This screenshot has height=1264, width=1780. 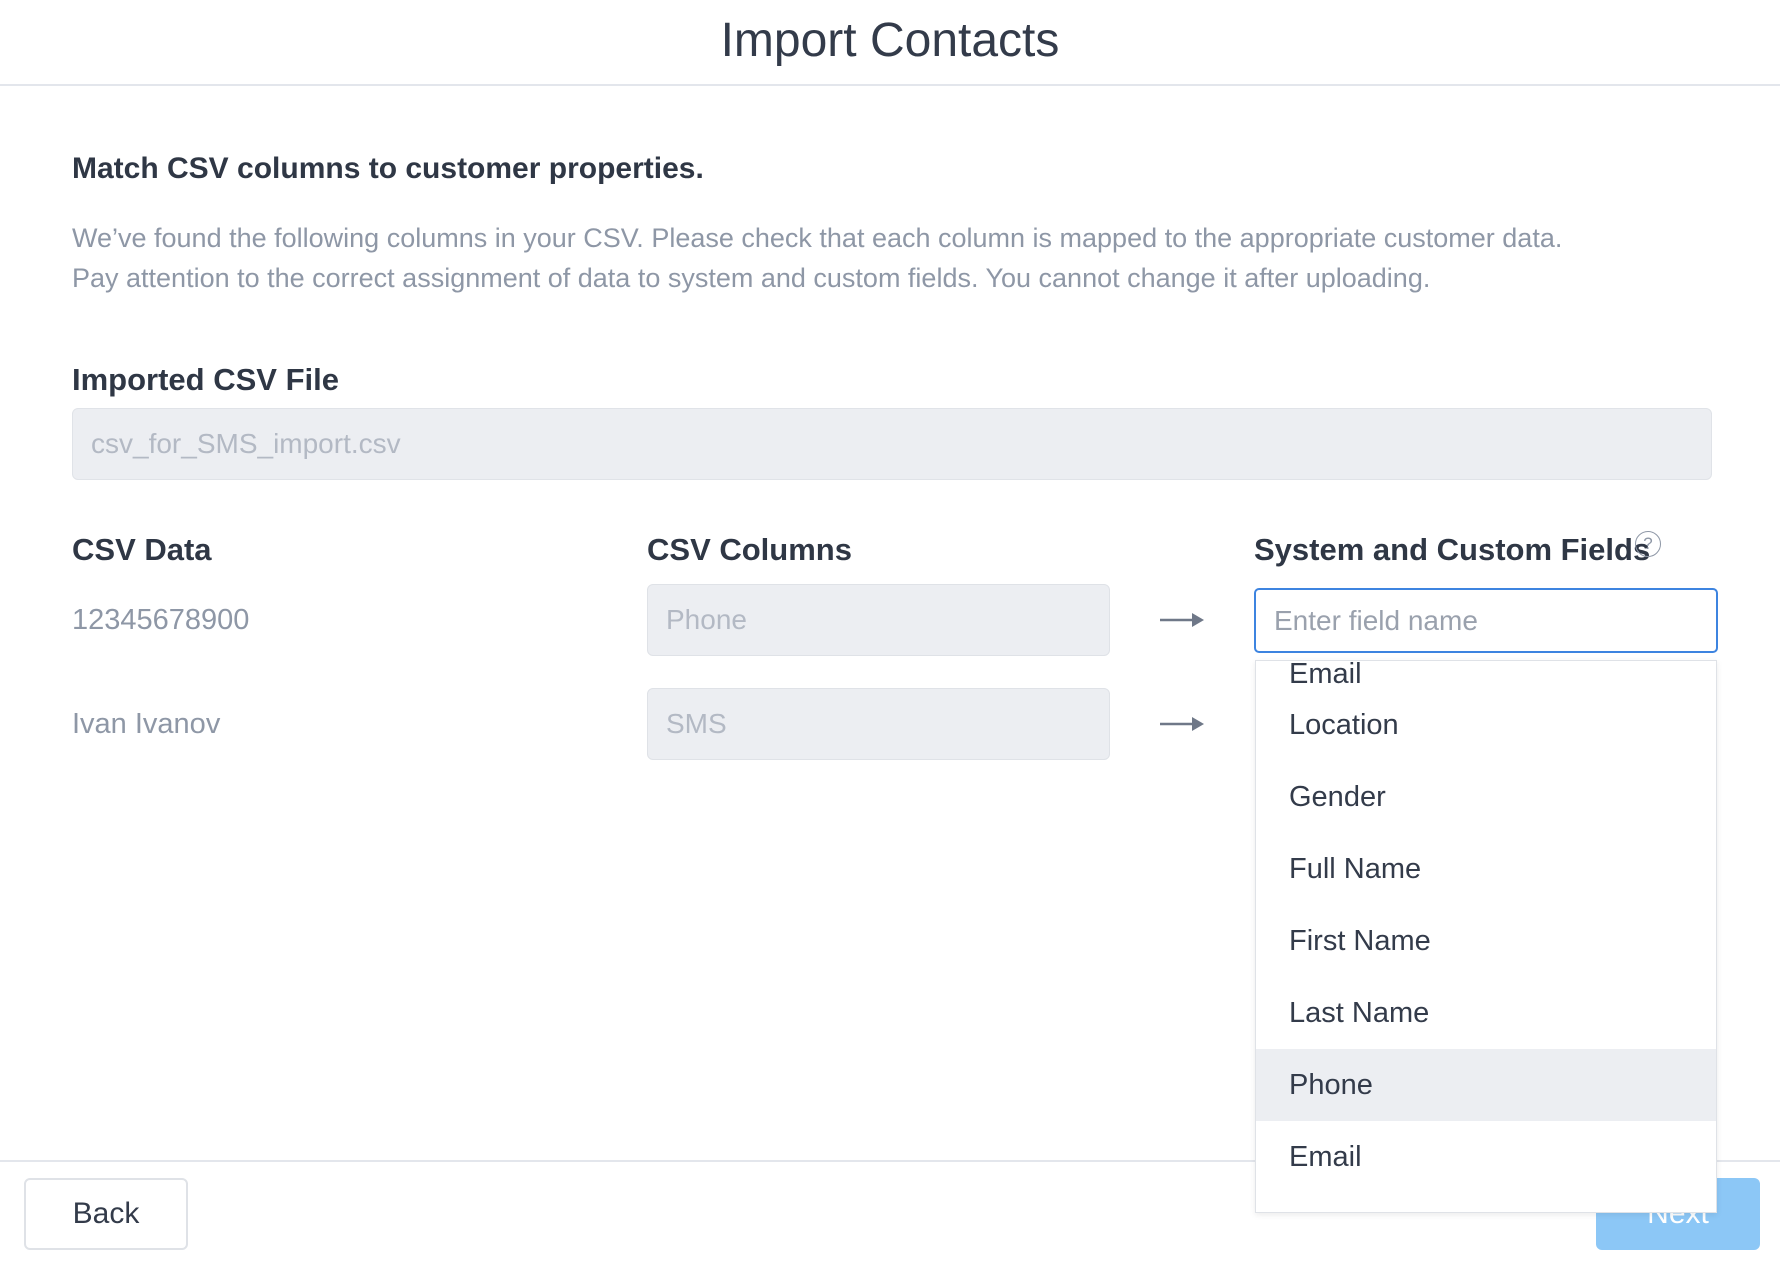 What do you see at coordinates (205, 379) in the screenshot?
I see `imported-file-label: Imported CSV File` at bounding box center [205, 379].